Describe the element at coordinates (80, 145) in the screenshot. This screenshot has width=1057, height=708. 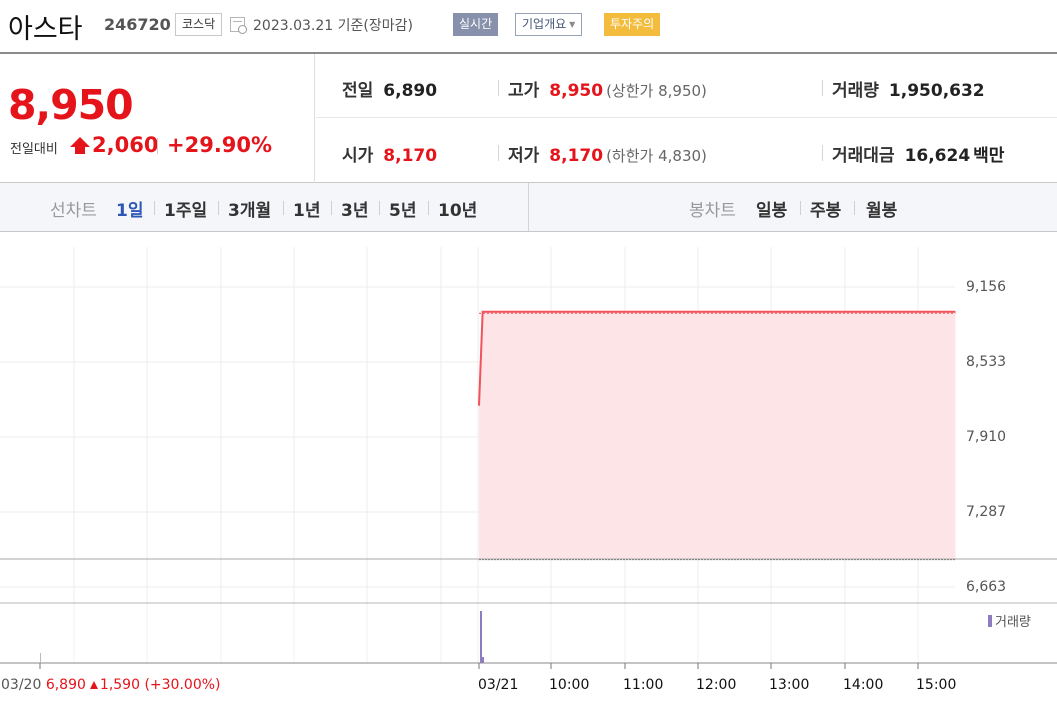
I see `arrow-up-icon` at that location.